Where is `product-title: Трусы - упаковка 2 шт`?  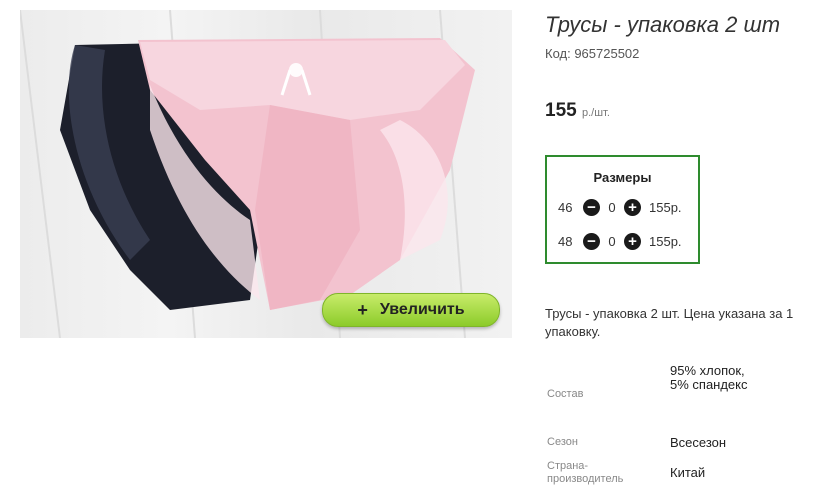 product-title: Трусы - упаковка 2 шт is located at coordinates (663, 24).